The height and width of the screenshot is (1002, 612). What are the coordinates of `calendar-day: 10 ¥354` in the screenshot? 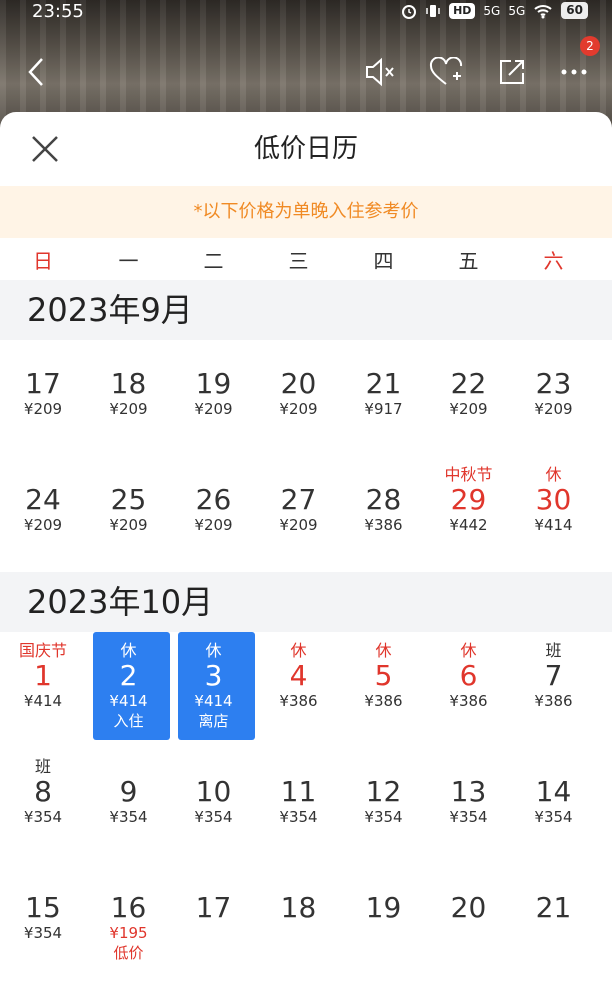 It's located at (213, 806).